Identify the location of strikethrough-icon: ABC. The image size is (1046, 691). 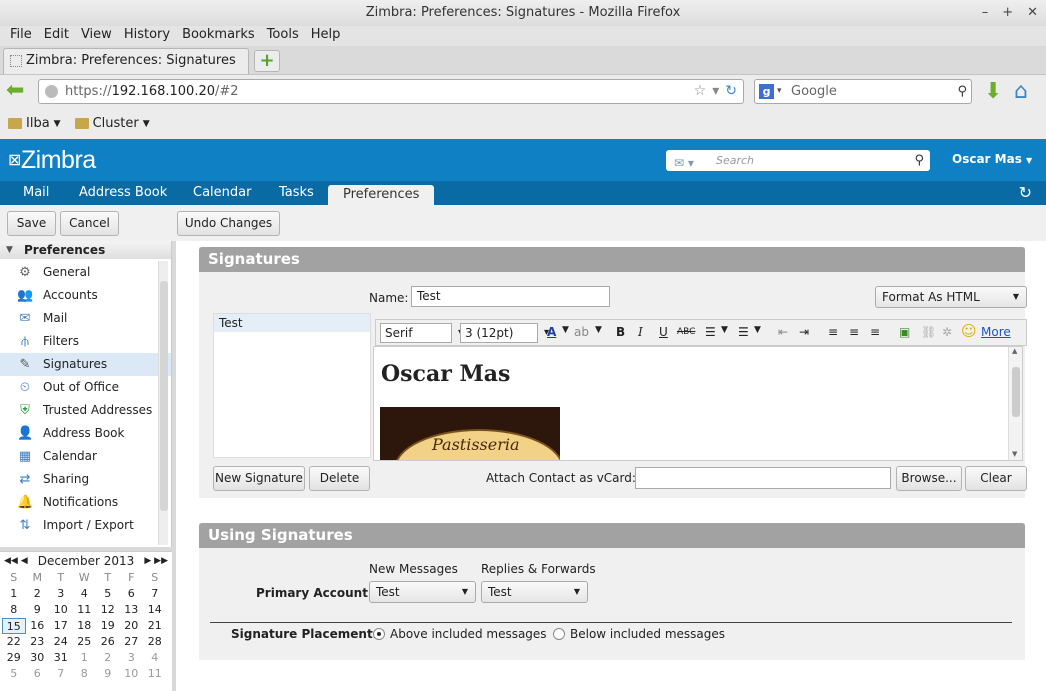
(686, 332).